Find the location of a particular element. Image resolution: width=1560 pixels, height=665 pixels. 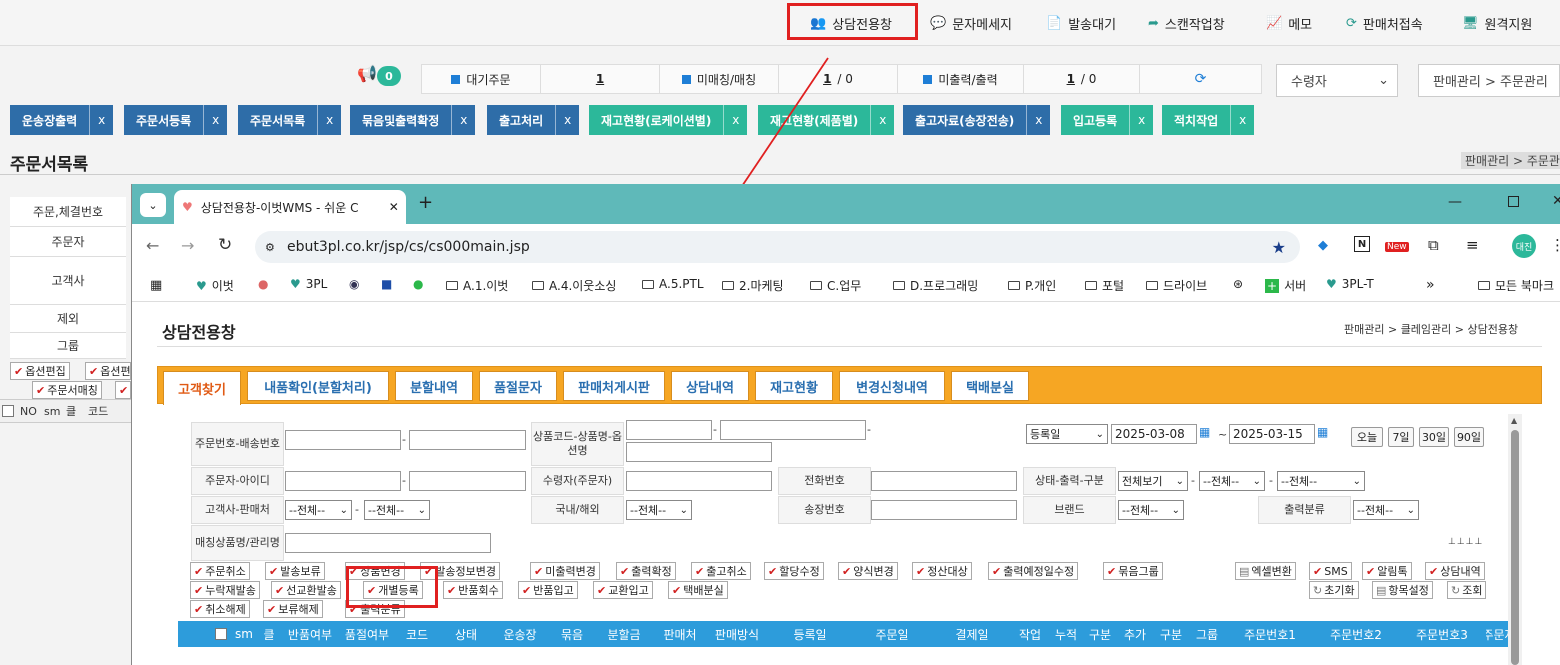

btn-alimtalk: ✔ 알림톡 is located at coordinates (1387, 571).